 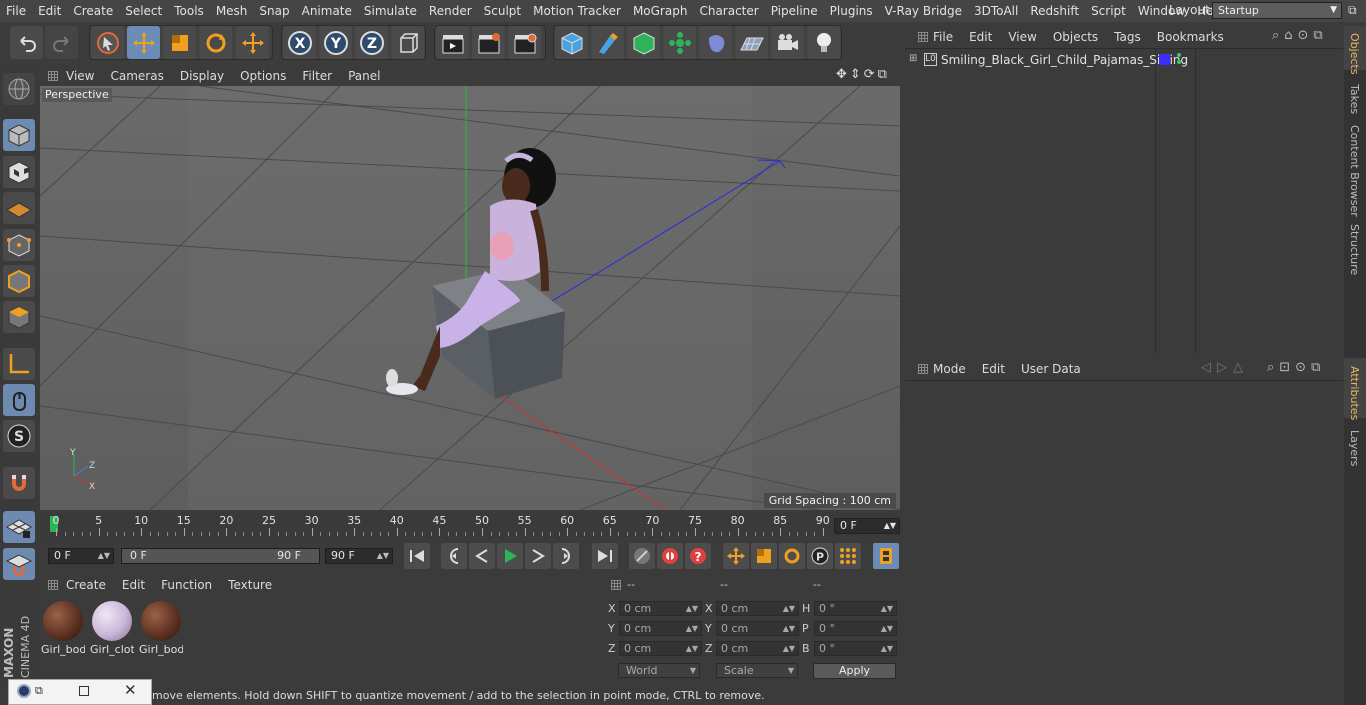 I want to click on menu-3dtoall: 3DToAll, so click(x=996, y=11).